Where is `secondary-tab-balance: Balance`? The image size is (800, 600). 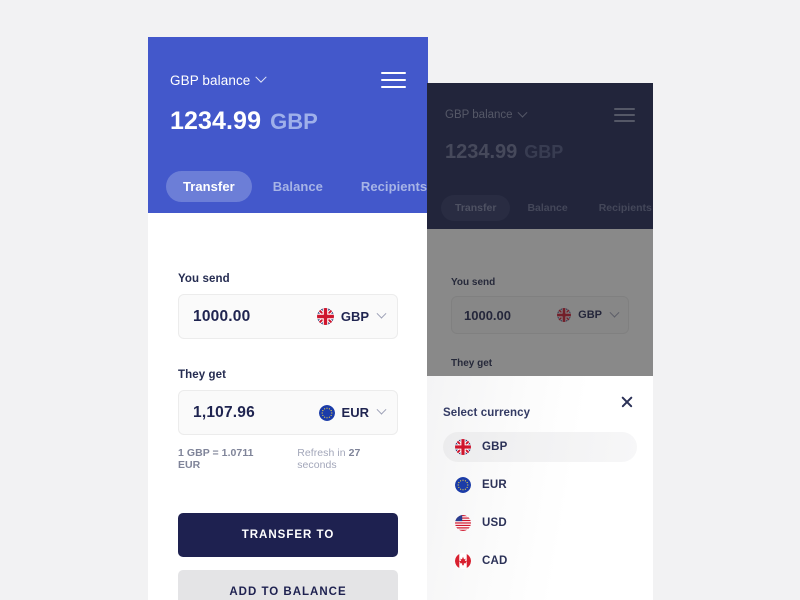 secondary-tab-balance: Balance is located at coordinates (547, 208).